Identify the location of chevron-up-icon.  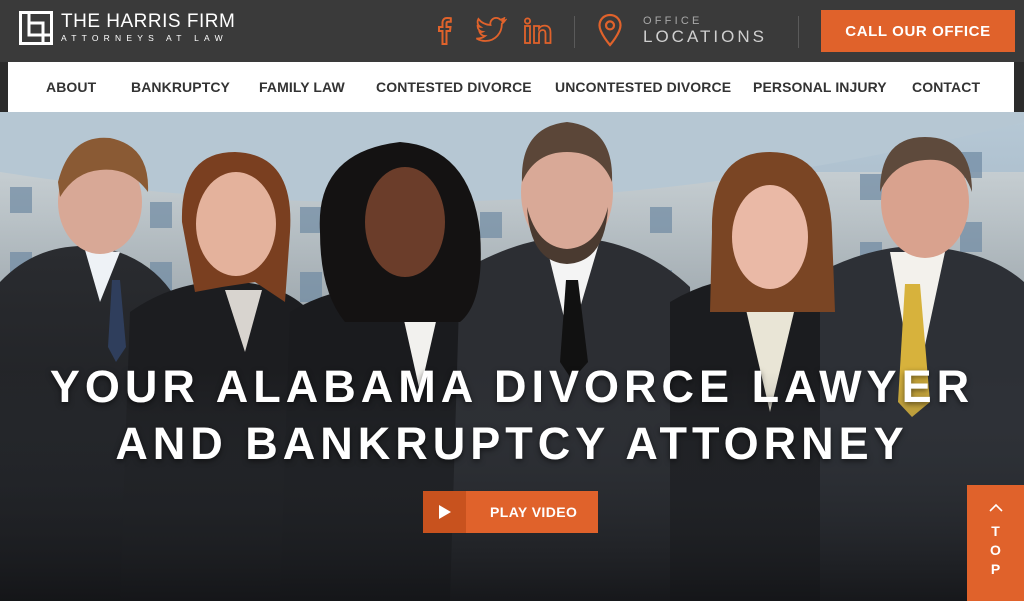
(995, 507).